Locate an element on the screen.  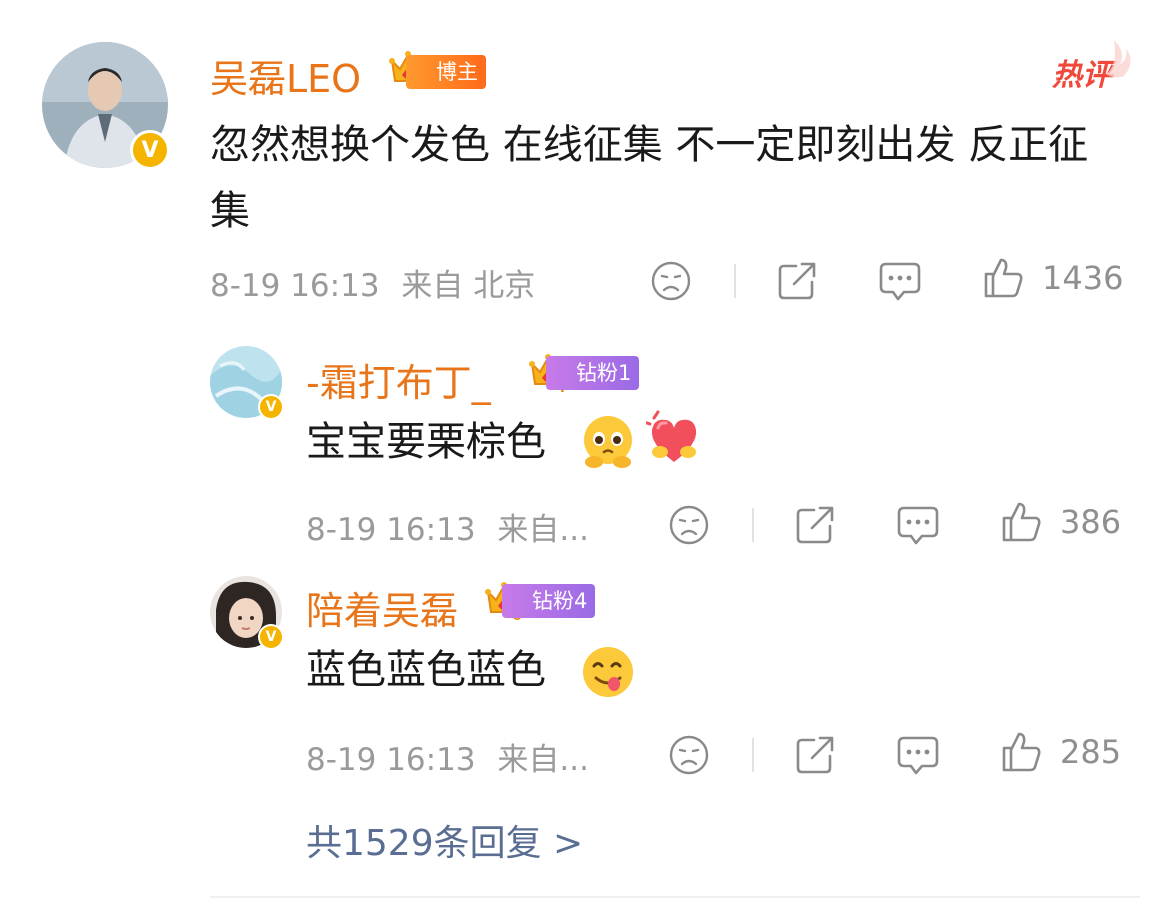
like-count: 386 is located at coordinates (1091, 522).